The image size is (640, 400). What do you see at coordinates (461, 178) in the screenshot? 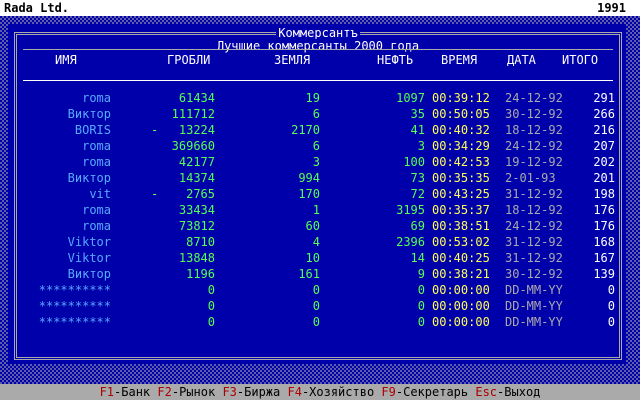
I see `time-value: 00:35:35` at bounding box center [461, 178].